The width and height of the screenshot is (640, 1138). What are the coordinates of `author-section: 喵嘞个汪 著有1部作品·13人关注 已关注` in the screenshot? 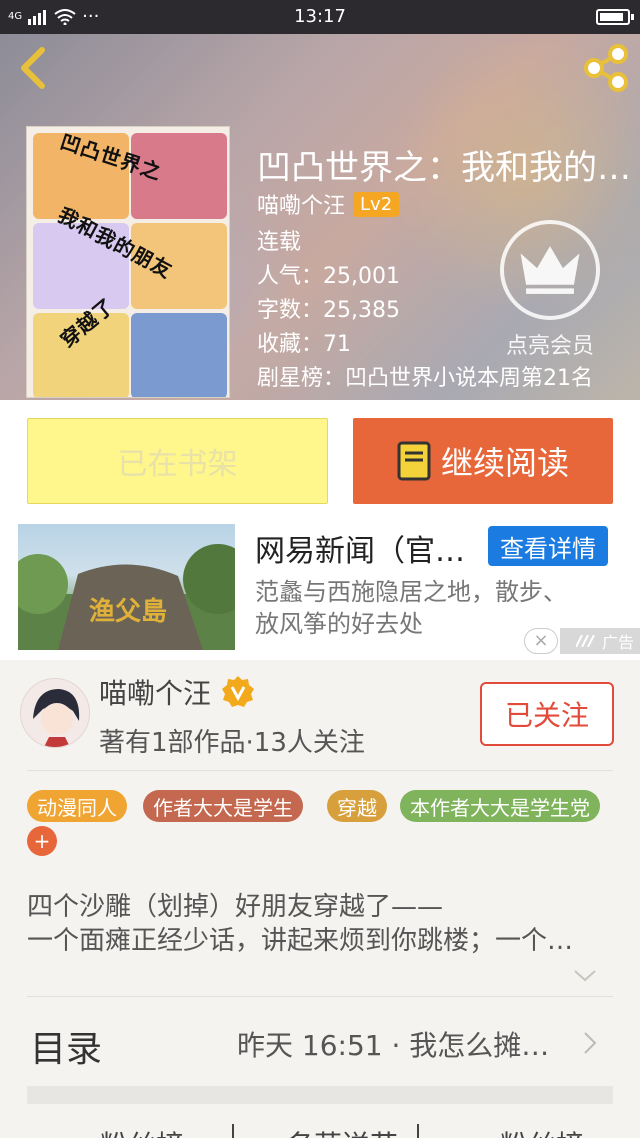 It's located at (320, 715).